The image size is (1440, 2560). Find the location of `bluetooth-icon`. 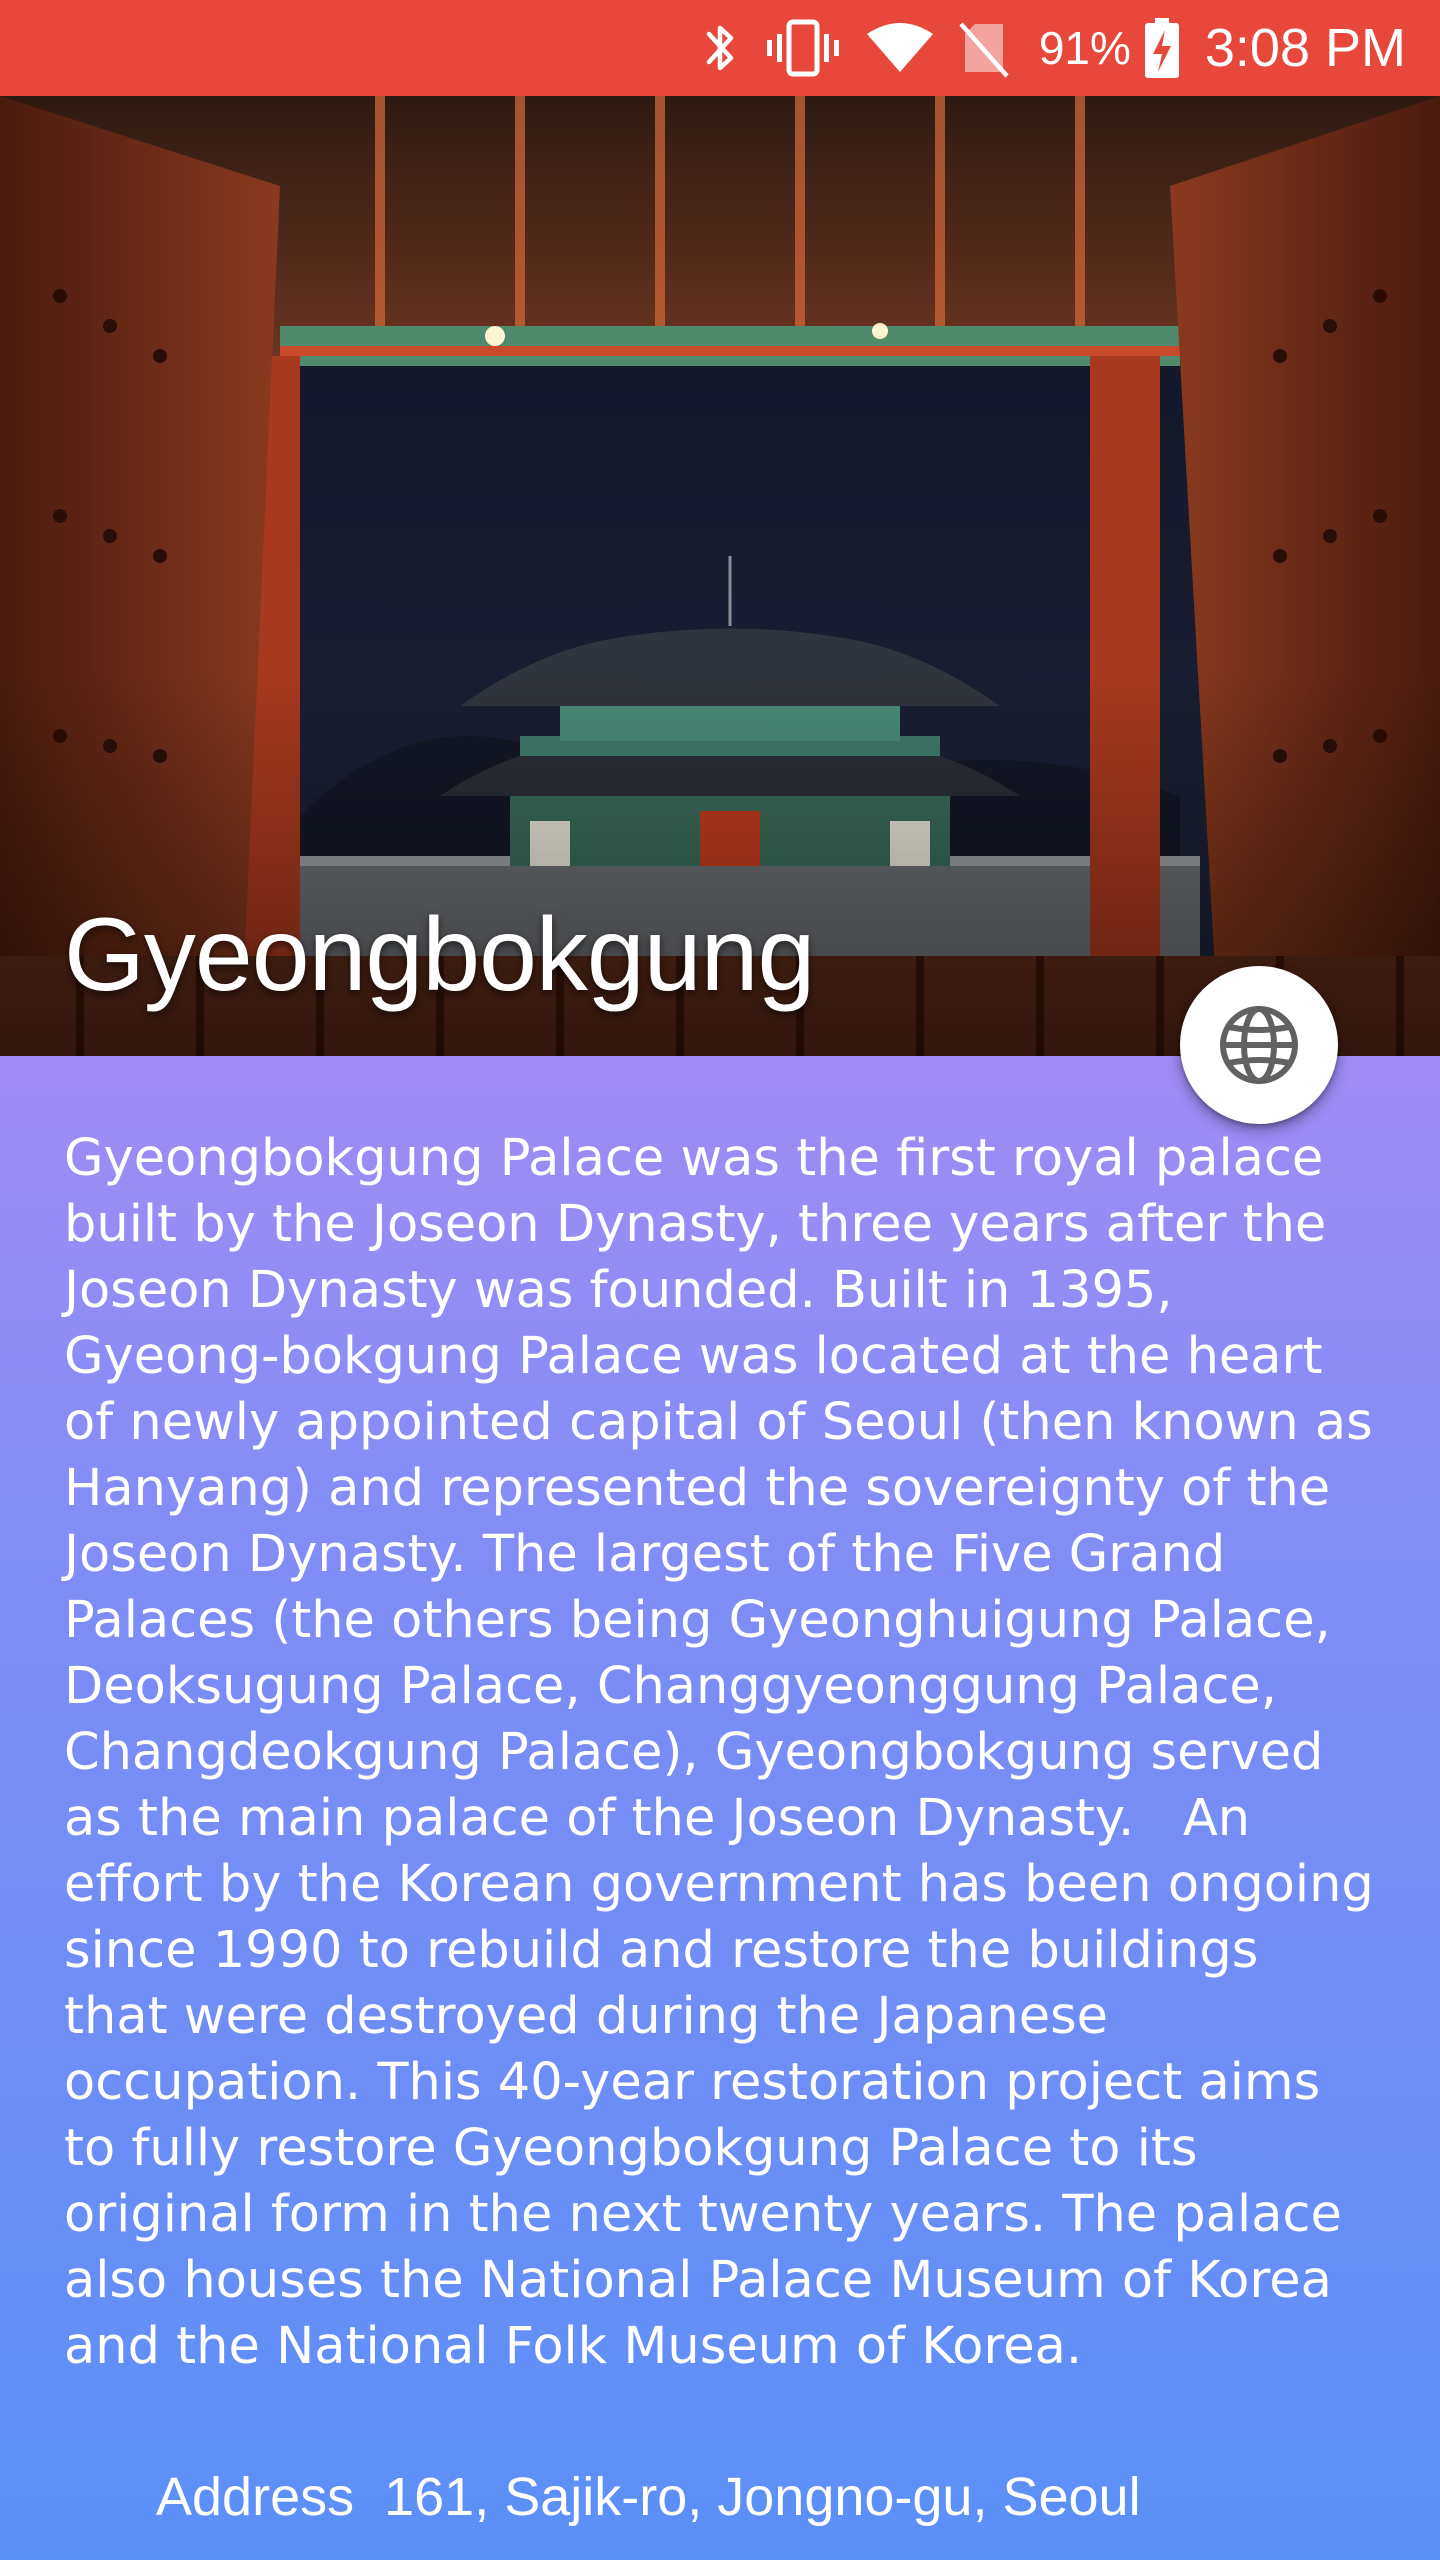

bluetooth-icon is located at coordinates (721, 48).